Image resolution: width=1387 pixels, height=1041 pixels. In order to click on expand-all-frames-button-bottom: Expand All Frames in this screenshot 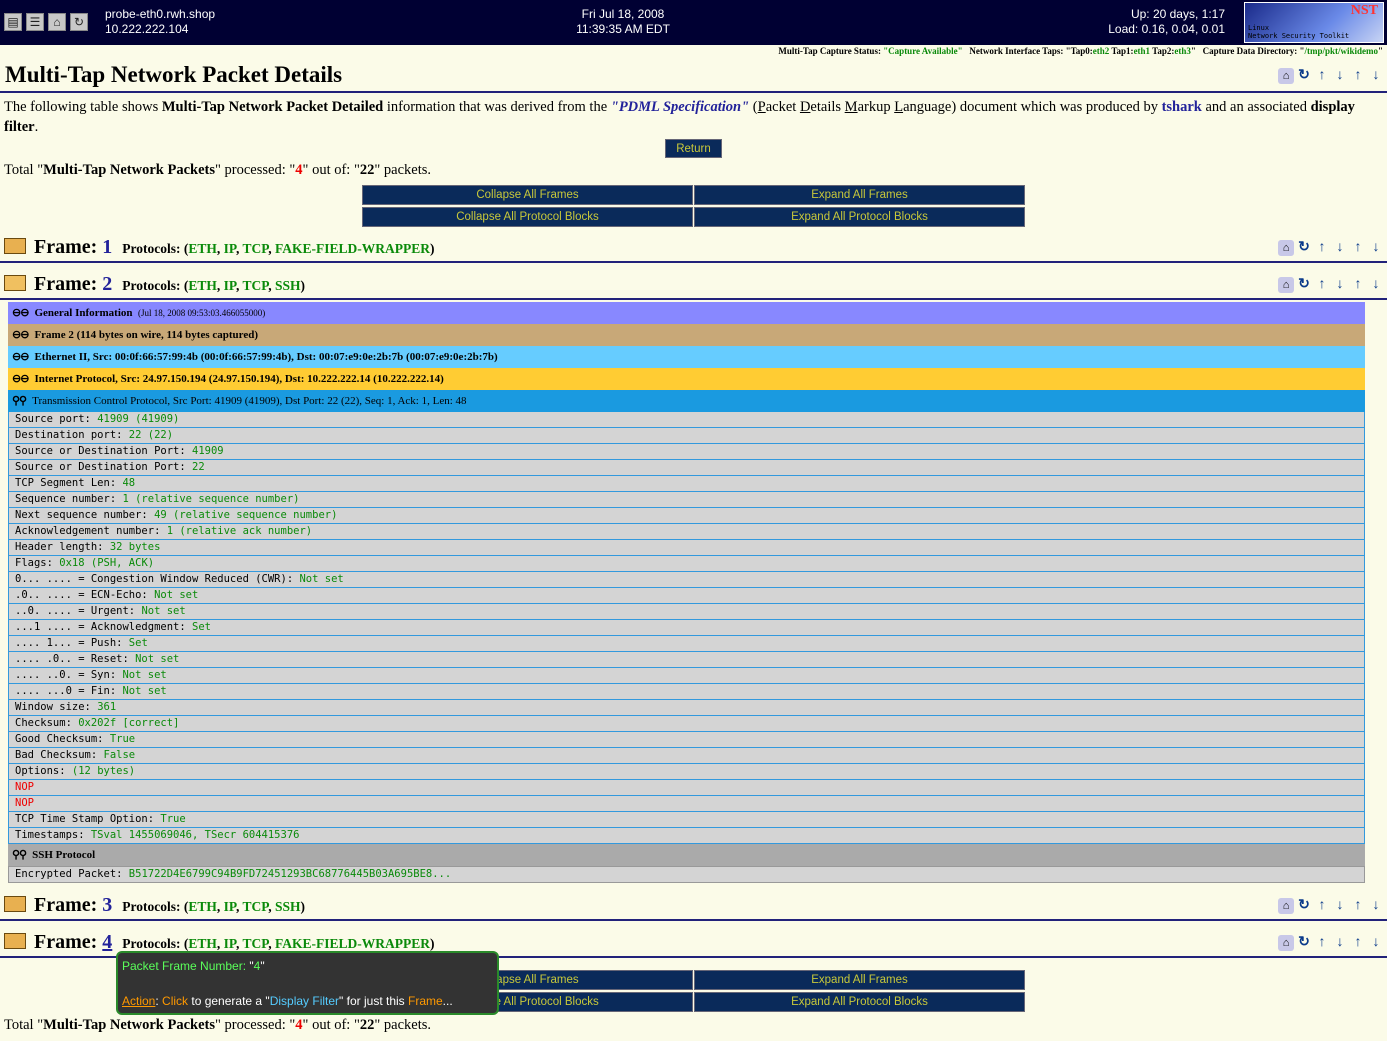, I will do `click(859, 980)`.